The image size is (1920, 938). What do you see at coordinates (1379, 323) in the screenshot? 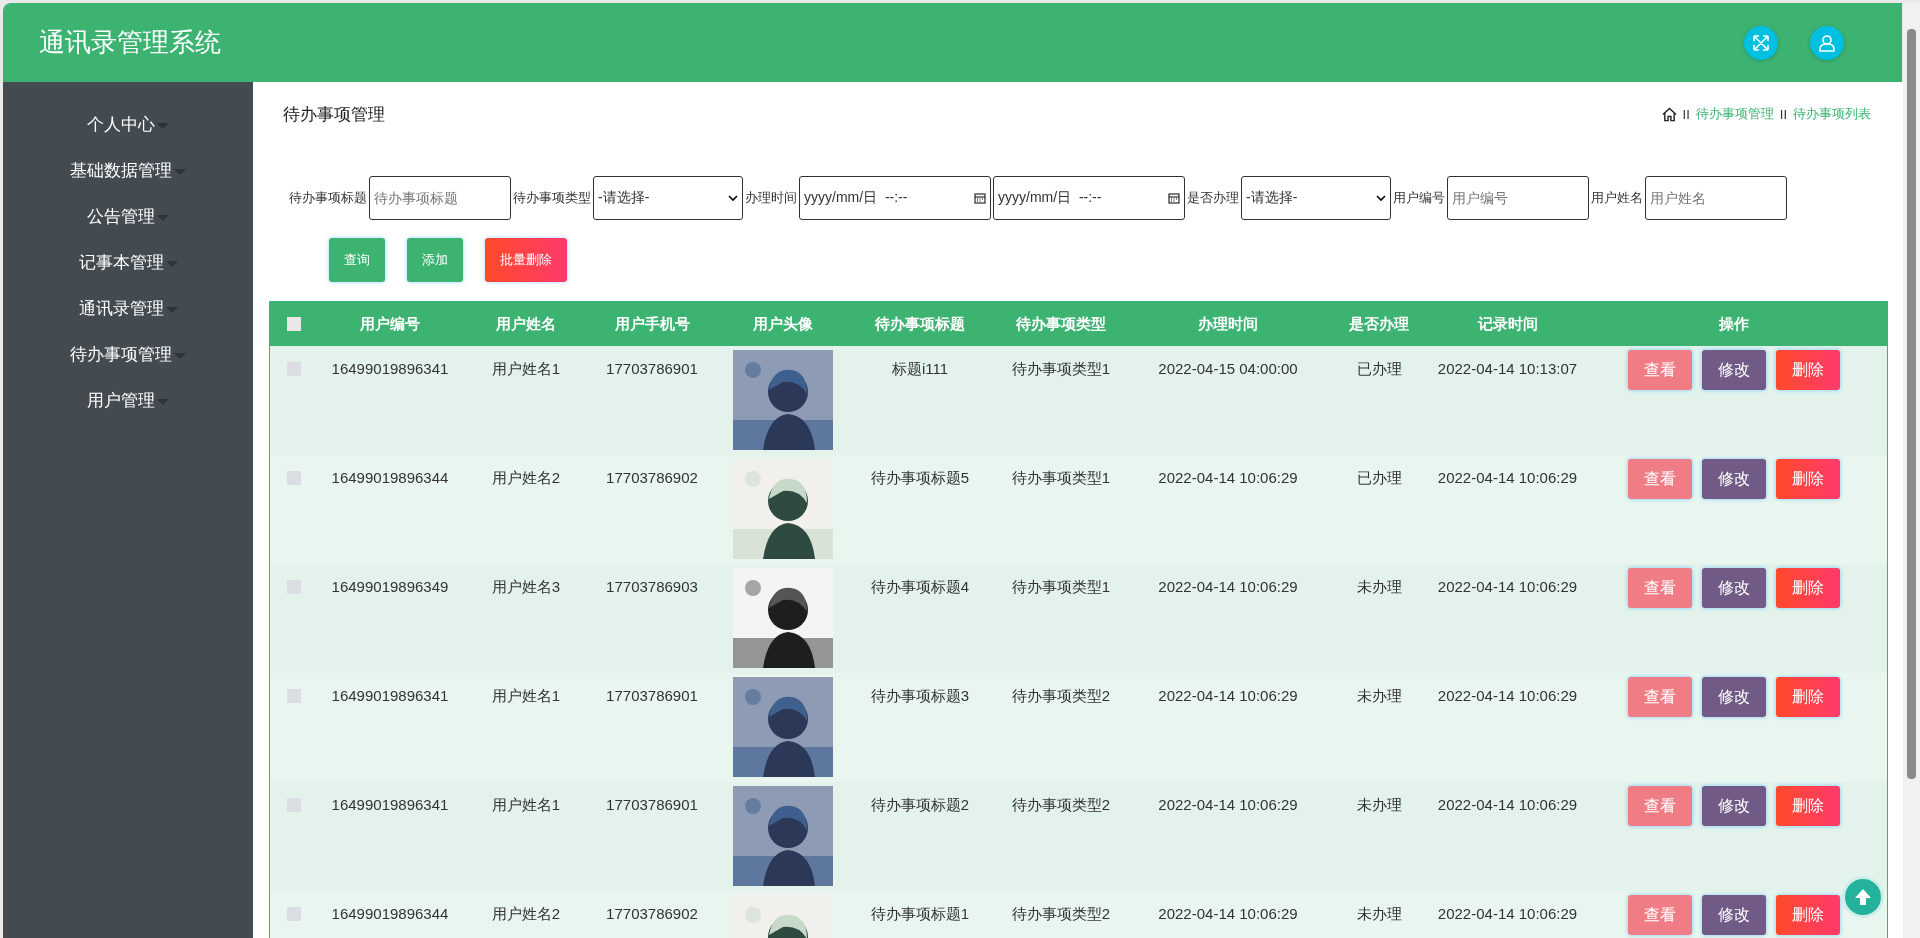
I see `column-header: 是否办理` at bounding box center [1379, 323].